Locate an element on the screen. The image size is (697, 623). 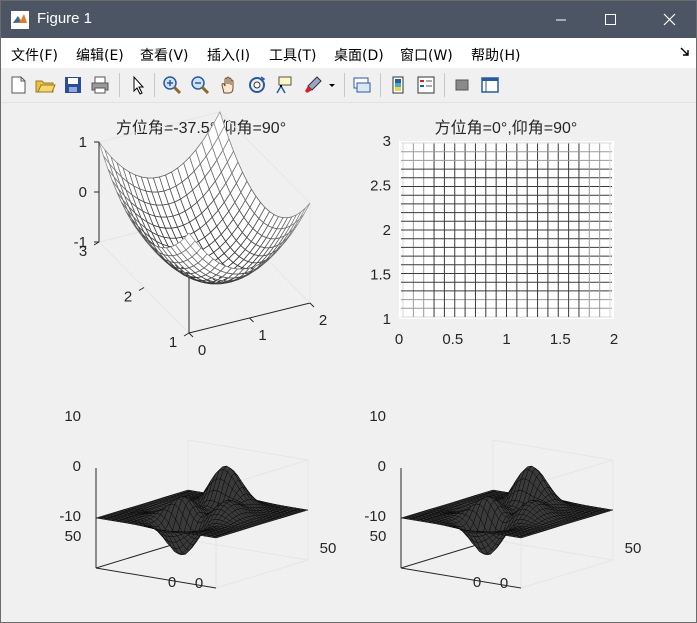
menu-edit: 编辑(E) is located at coordinates (100, 55).